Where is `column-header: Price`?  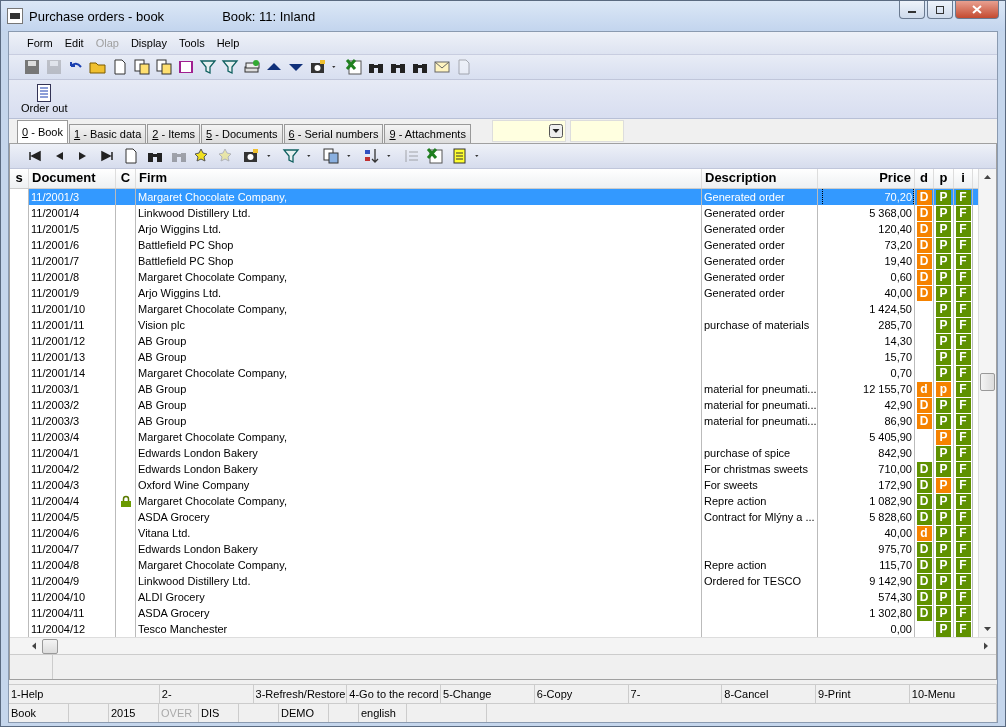 column-header: Price is located at coordinates (866, 178).